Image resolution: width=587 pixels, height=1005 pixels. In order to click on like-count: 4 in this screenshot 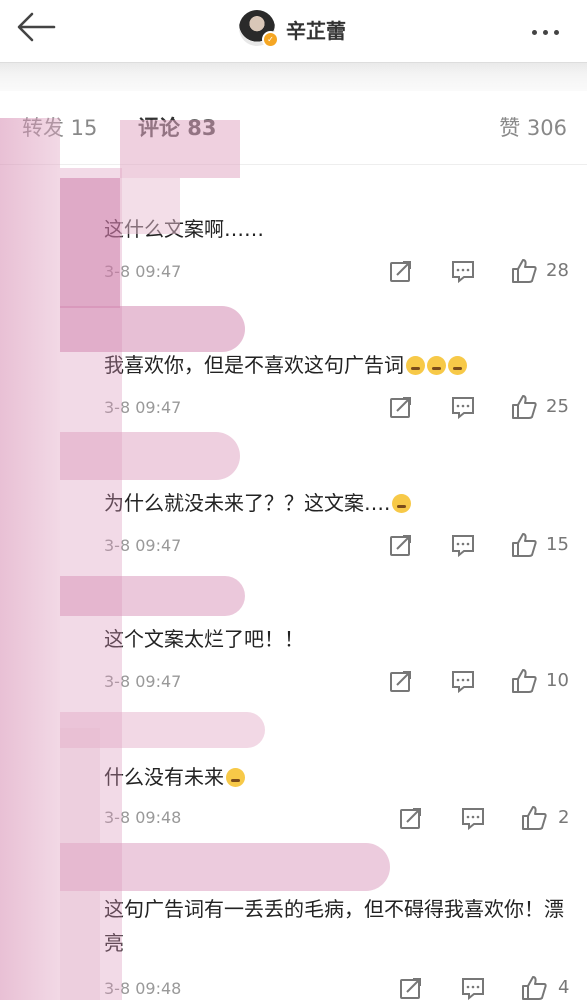, I will do `click(564, 987)`.